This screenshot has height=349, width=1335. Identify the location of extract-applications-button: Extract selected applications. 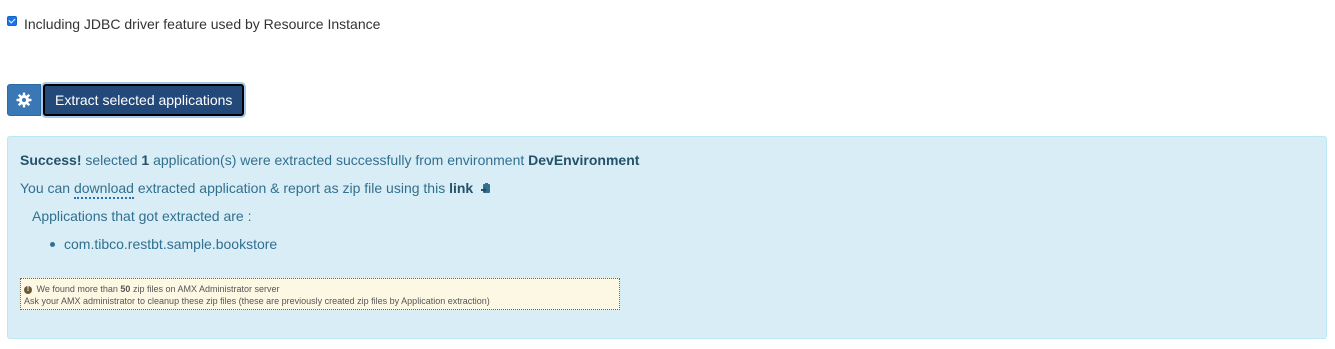
(144, 100).